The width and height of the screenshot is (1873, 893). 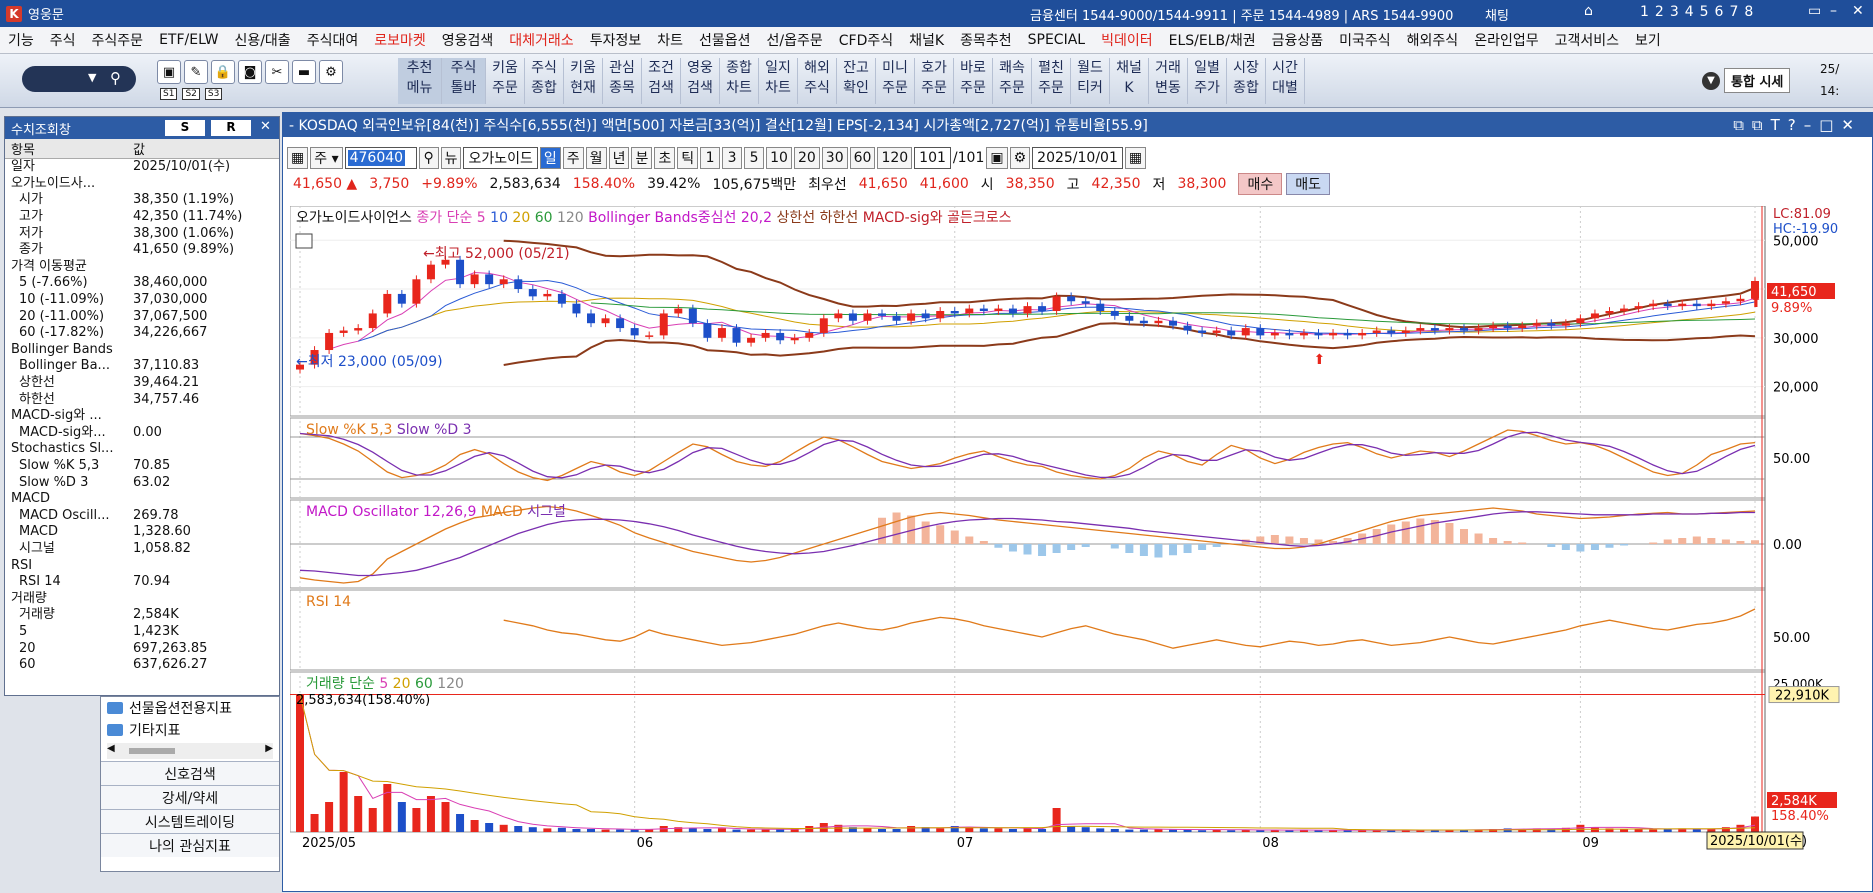 I want to click on screen-page-tabs: 12345678, so click(x=1699, y=12).